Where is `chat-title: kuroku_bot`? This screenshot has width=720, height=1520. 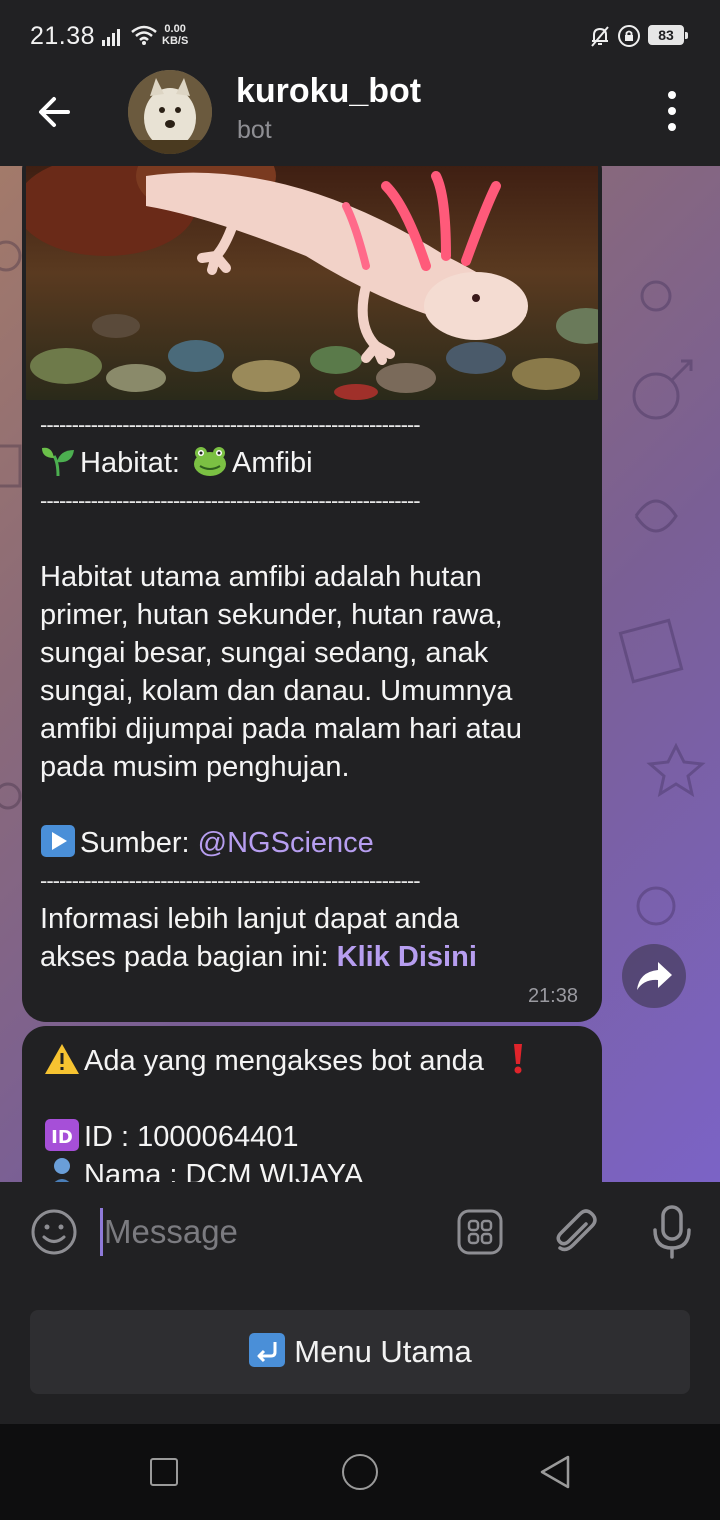 chat-title: kuroku_bot is located at coordinates (328, 91).